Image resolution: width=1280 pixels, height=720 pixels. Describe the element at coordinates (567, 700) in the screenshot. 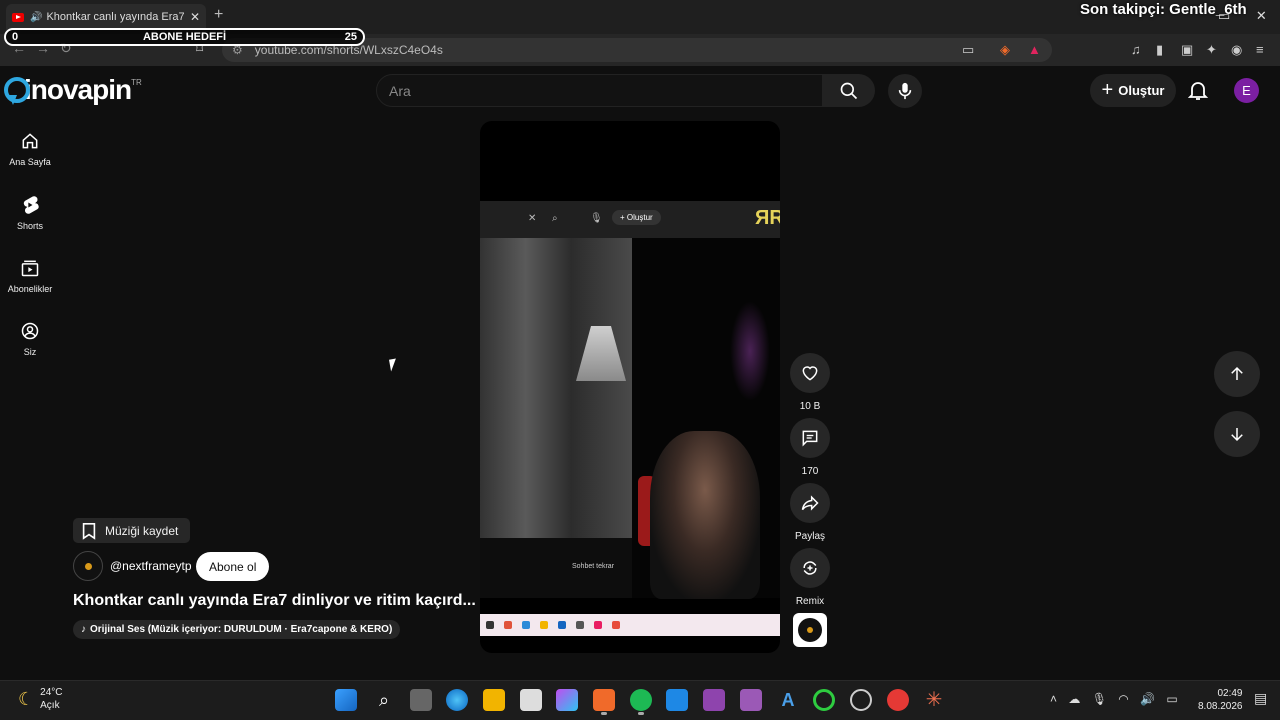

I see `m365-icon` at that location.